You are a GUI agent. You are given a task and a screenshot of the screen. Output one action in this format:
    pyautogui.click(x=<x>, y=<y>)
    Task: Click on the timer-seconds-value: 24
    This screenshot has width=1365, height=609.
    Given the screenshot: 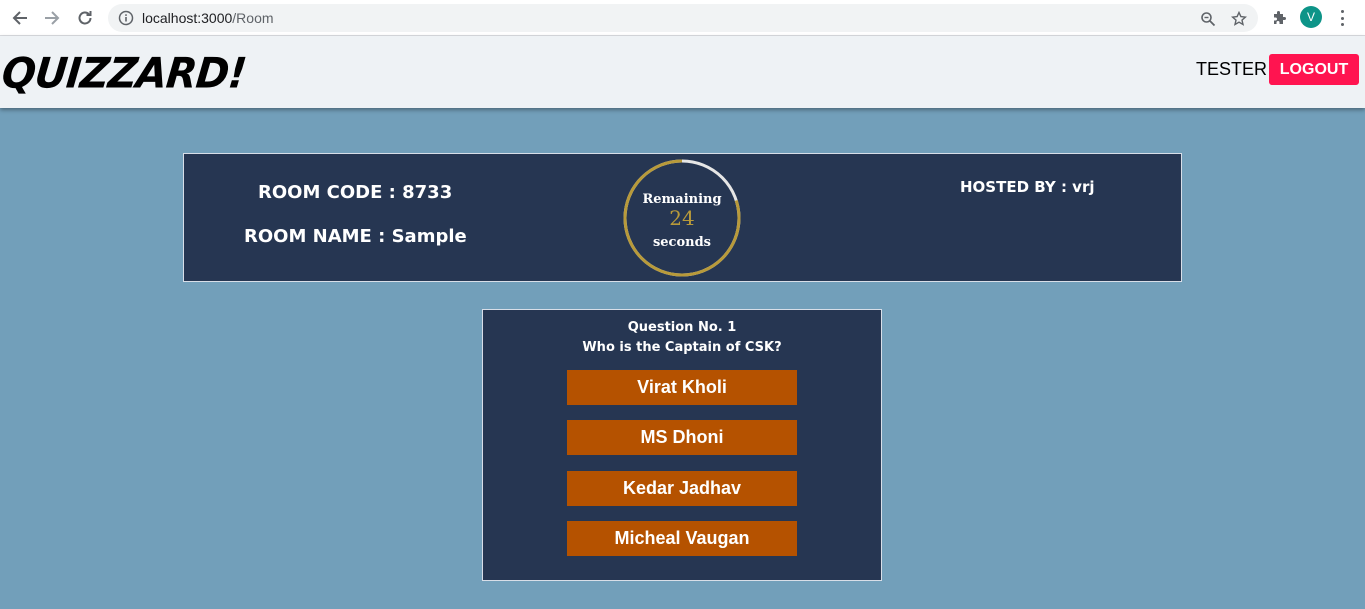 What is the action you would take?
    pyautogui.click(x=682, y=218)
    